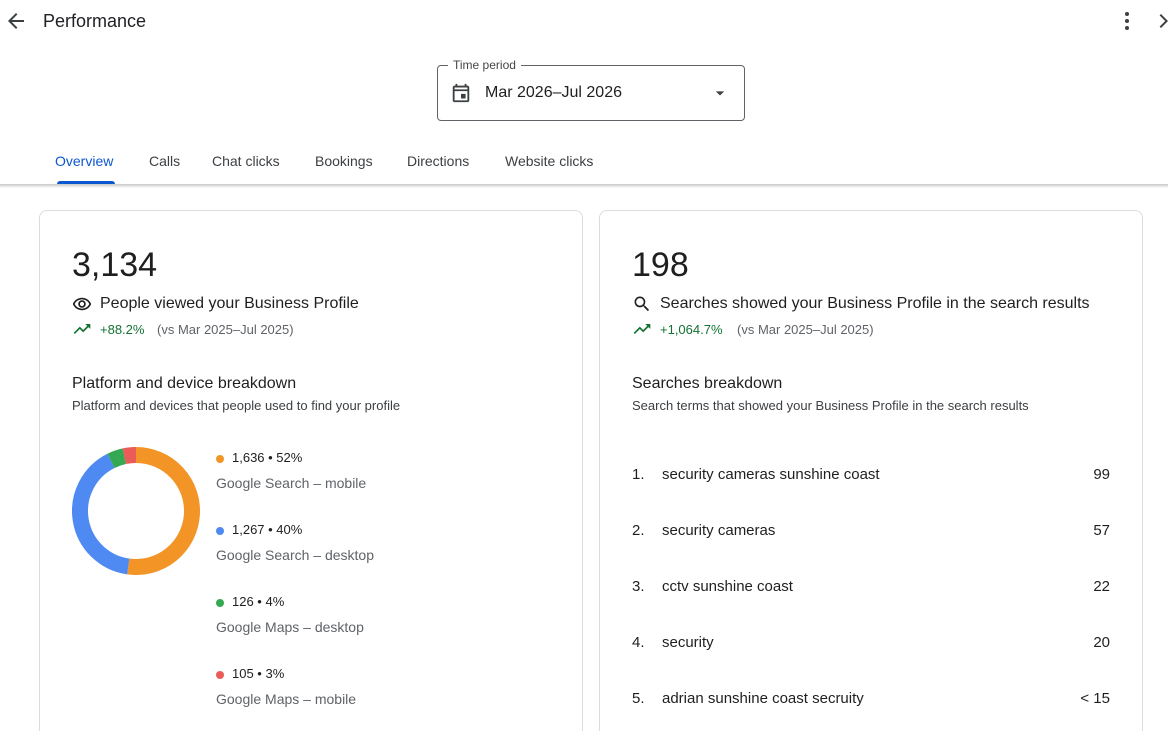 This screenshot has width=1168, height=731. What do you see at coordinates (1101, 474) in the screenshot?
I see `search-count: 99` at bounding box center [1101, 474].